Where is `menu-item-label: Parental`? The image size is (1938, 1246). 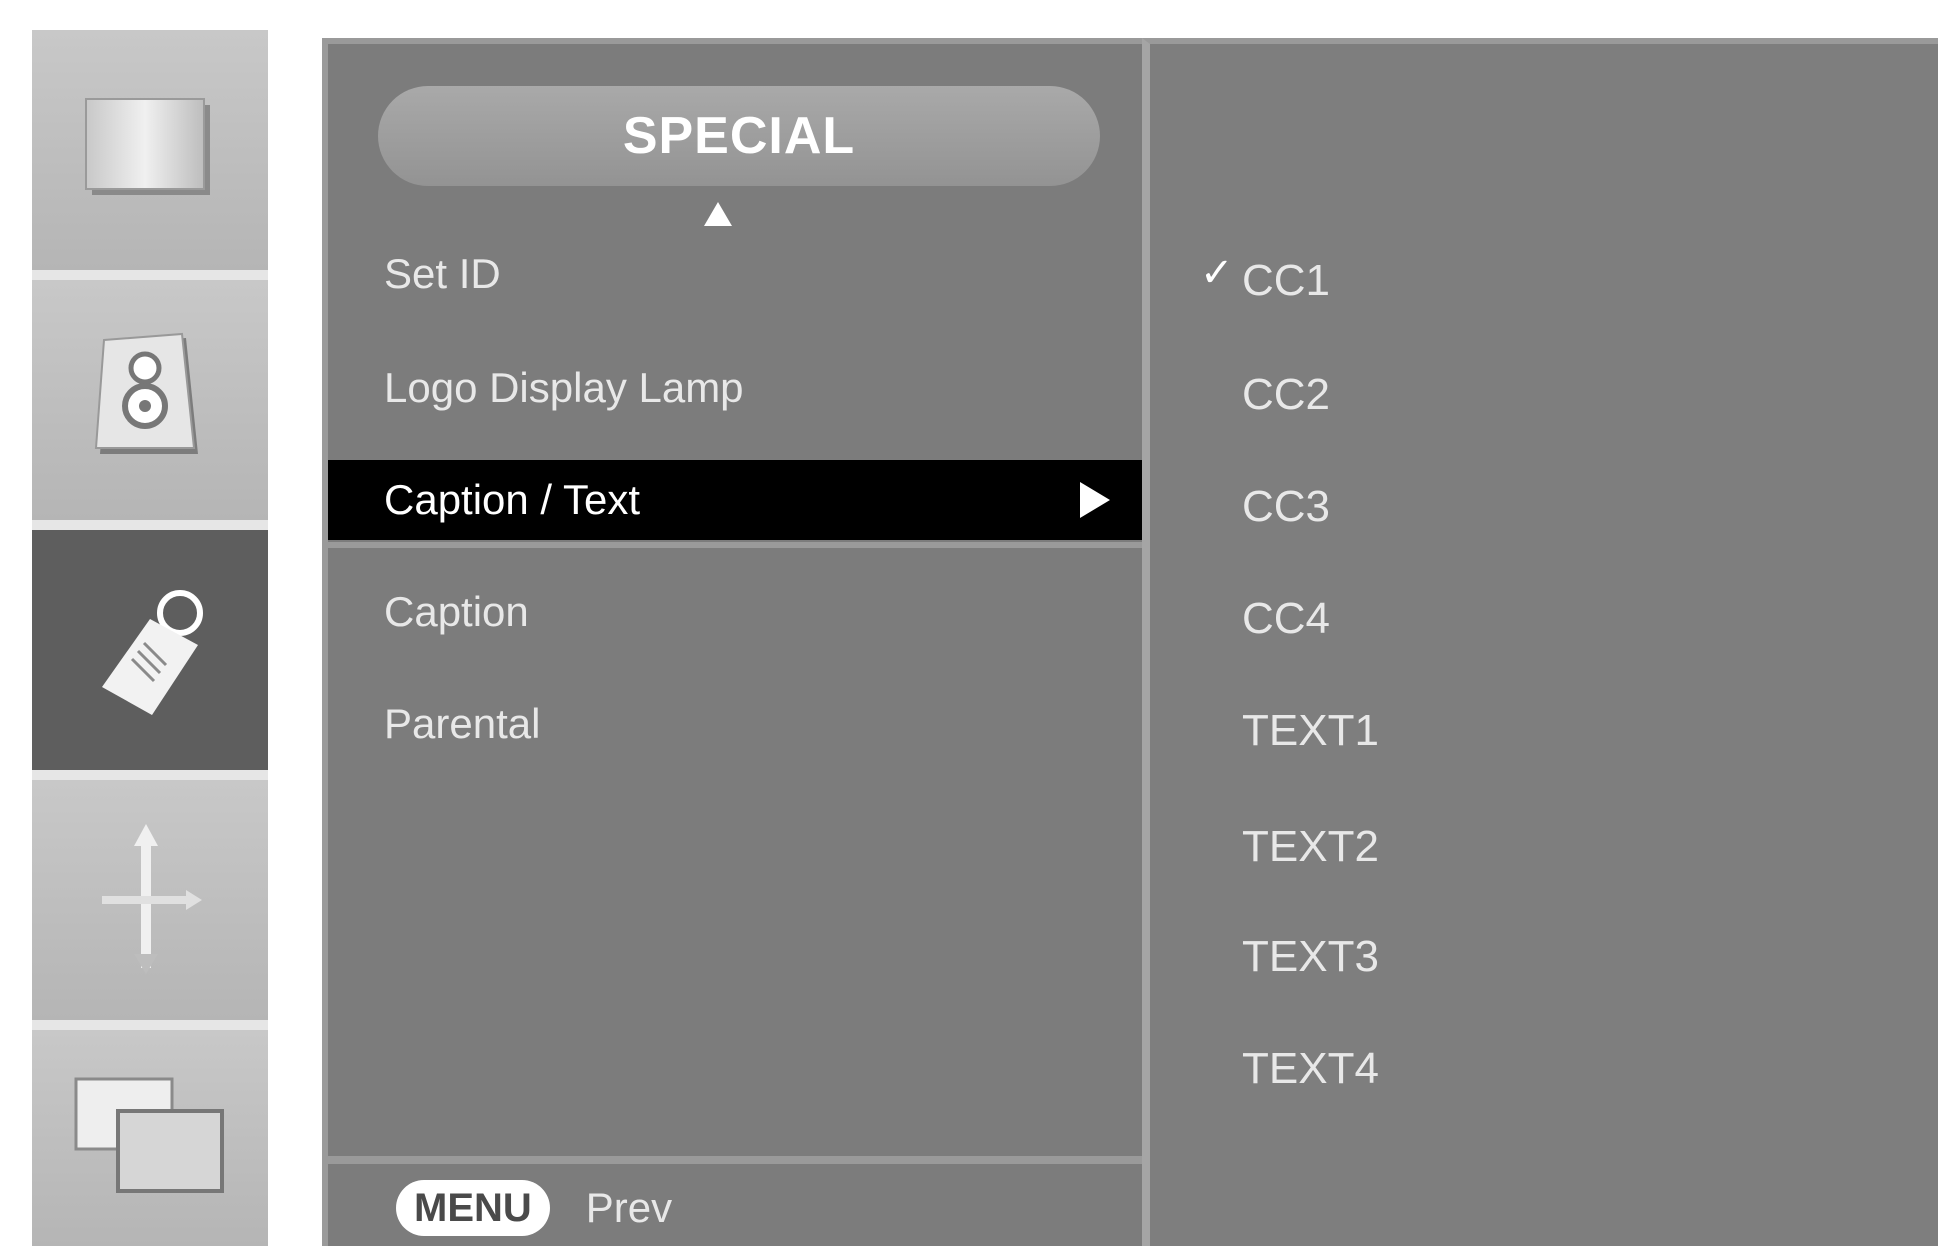 menu-item-label: Parental is located at coordinates (462, 723).